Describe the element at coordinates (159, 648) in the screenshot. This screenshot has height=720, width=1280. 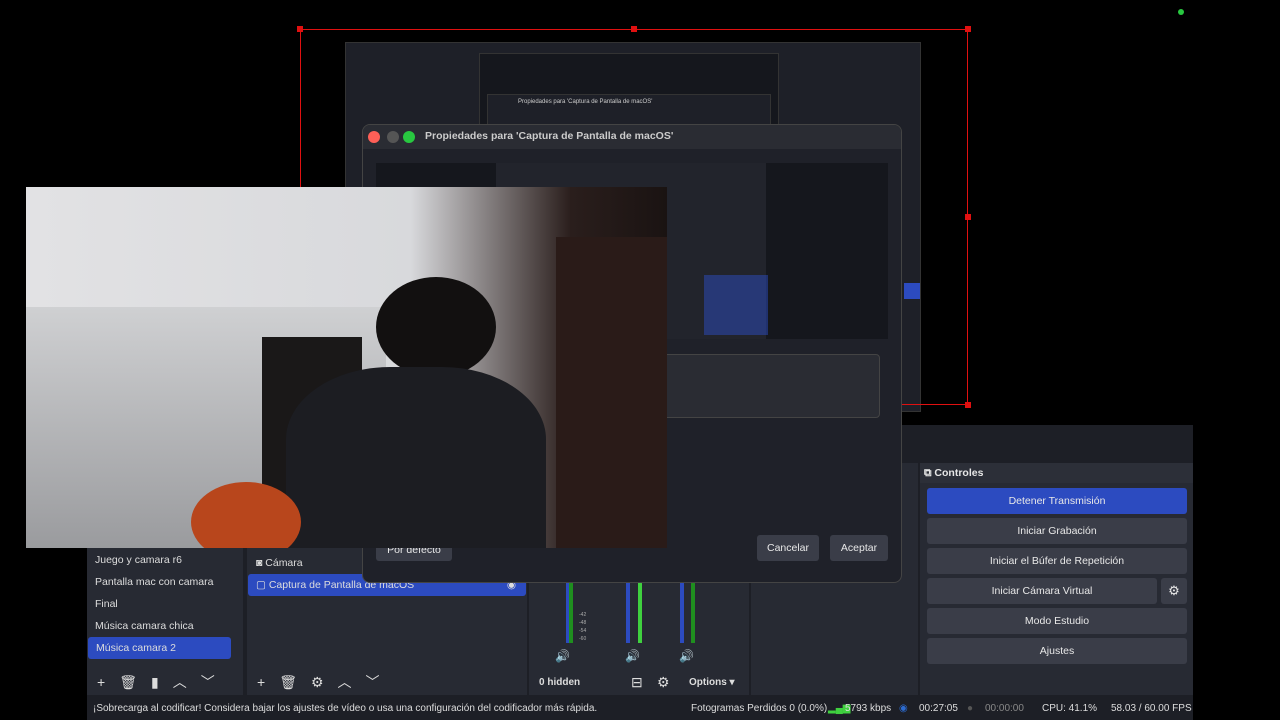
I see `scene-item-selected: Música camara 2` at that location.